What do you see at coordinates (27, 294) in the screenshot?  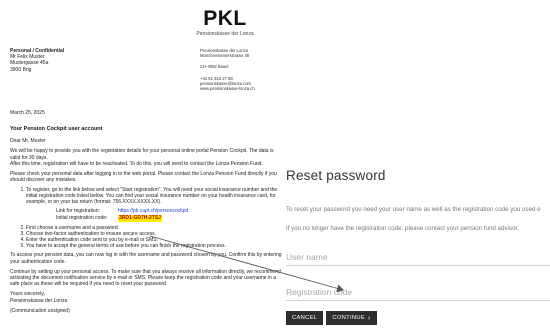 I see `closing-text: Yours sincerely,` at bounding box center [27, 294].